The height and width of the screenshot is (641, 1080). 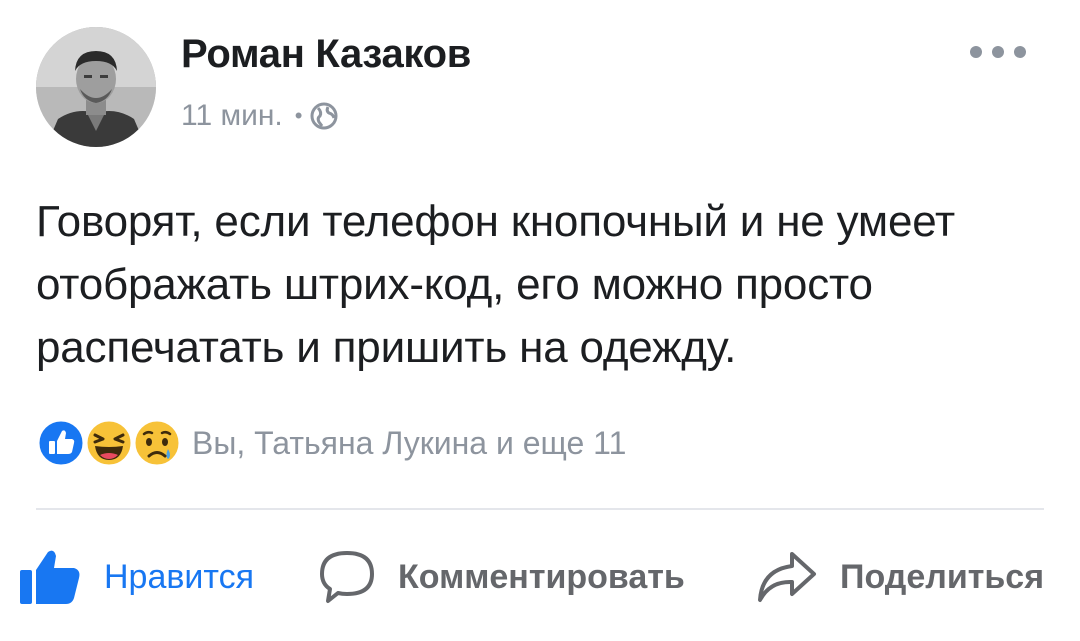 What do you see at coordinates (324, 116) in the screenshot?
I see `globe-icon` at bounding box center [324, 116].